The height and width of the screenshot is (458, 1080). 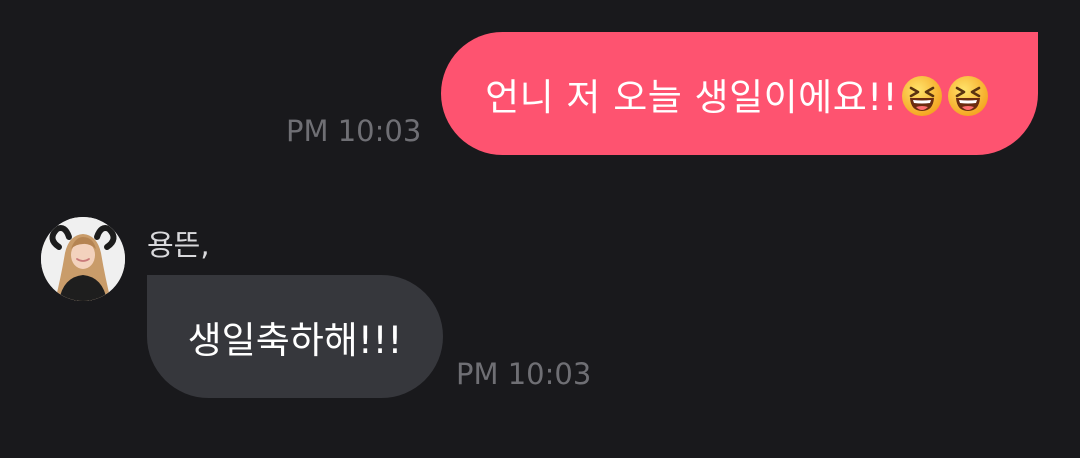 What do you see at coordinates (691, 97) in the screenshot?
I see `outgoing-message-body: 언니 저 오늘 생일이에요!!` at bounding box center [691, 97].